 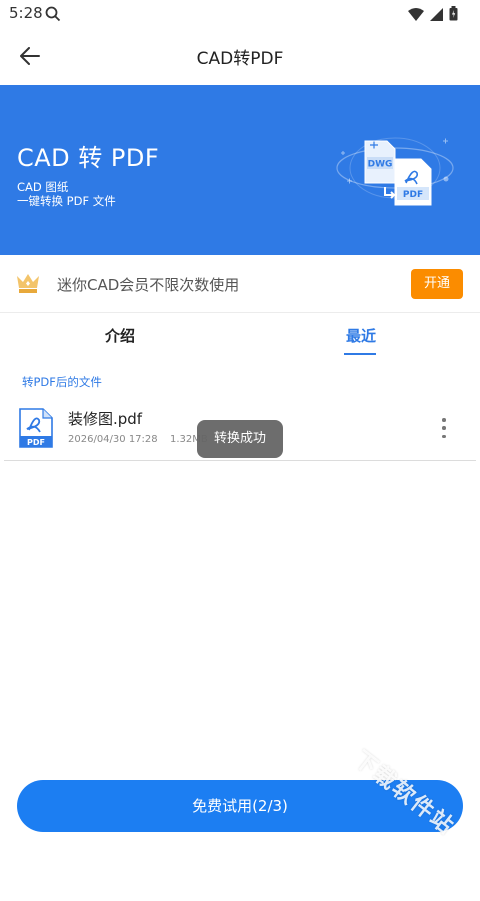 What do you see at coordinates (437, 284) in the screenshot?
I see `open-membership-button: 开通` at bounding box center [437, 284].